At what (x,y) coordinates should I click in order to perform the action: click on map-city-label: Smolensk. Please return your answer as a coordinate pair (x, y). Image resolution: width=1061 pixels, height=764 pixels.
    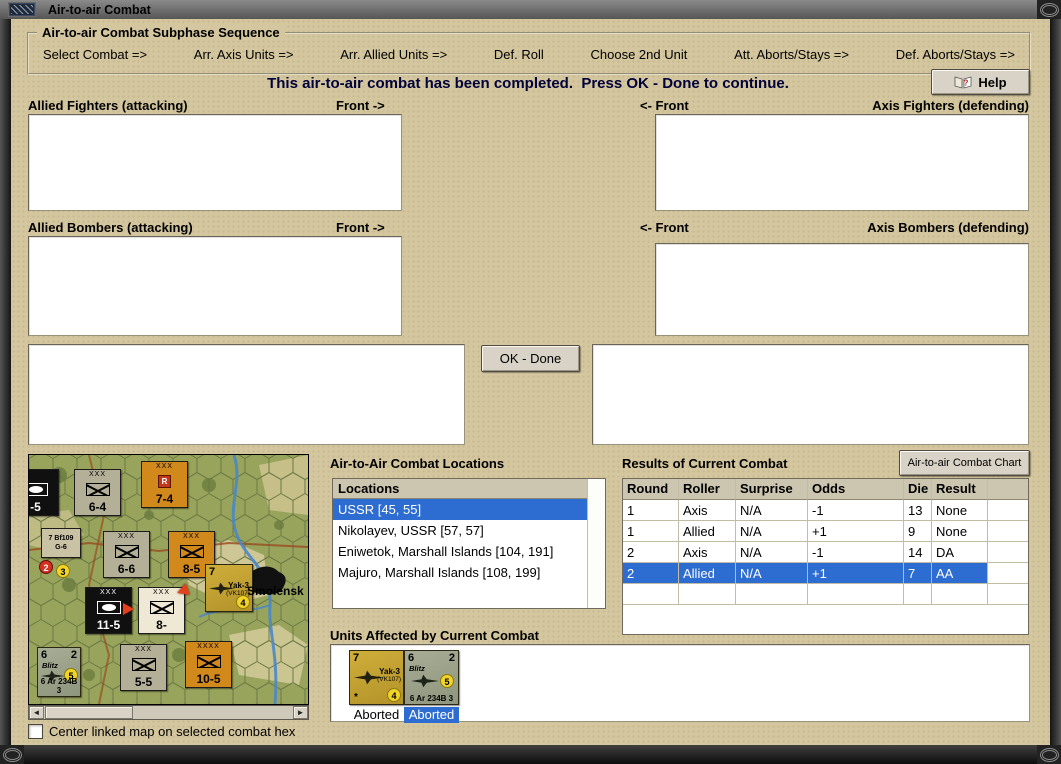
    Looking at the image, I should click on (275, 591).